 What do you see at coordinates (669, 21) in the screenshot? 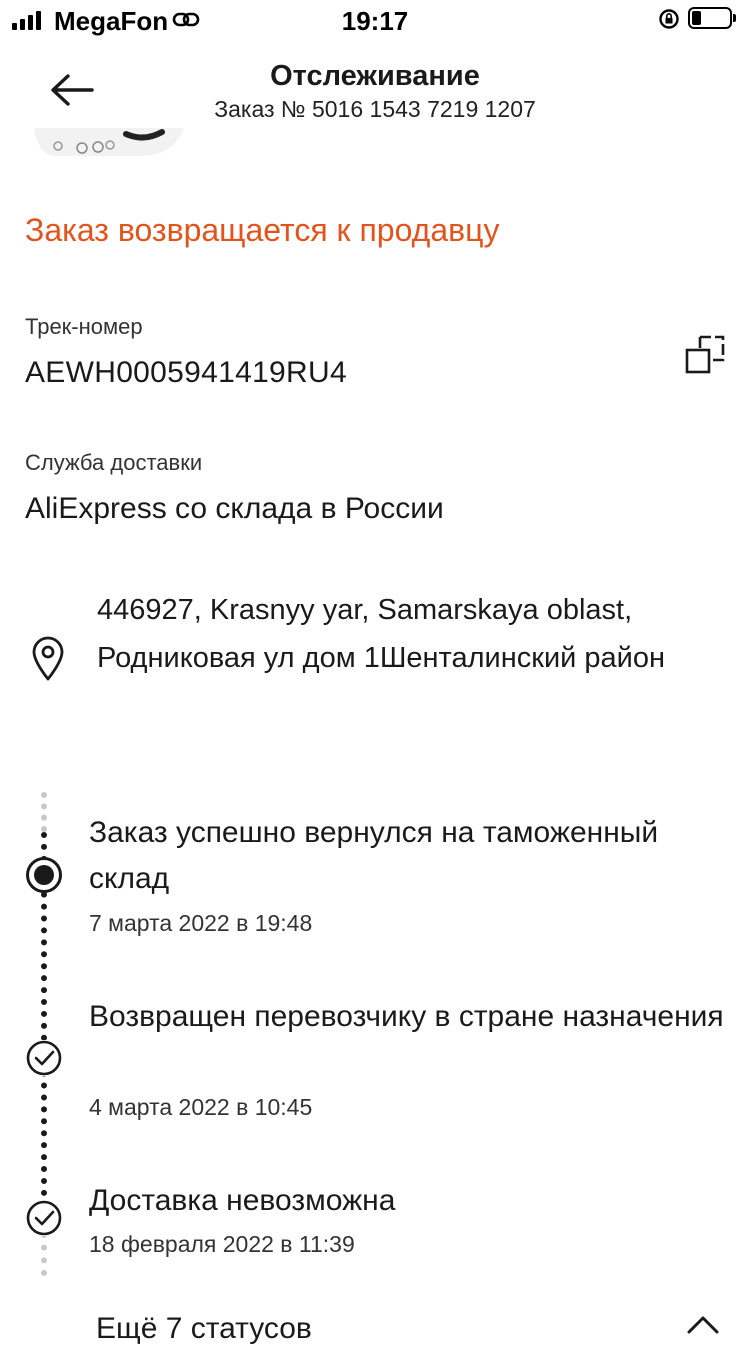
I see `rotation-lock-icon` at bounding box center [669, 21].